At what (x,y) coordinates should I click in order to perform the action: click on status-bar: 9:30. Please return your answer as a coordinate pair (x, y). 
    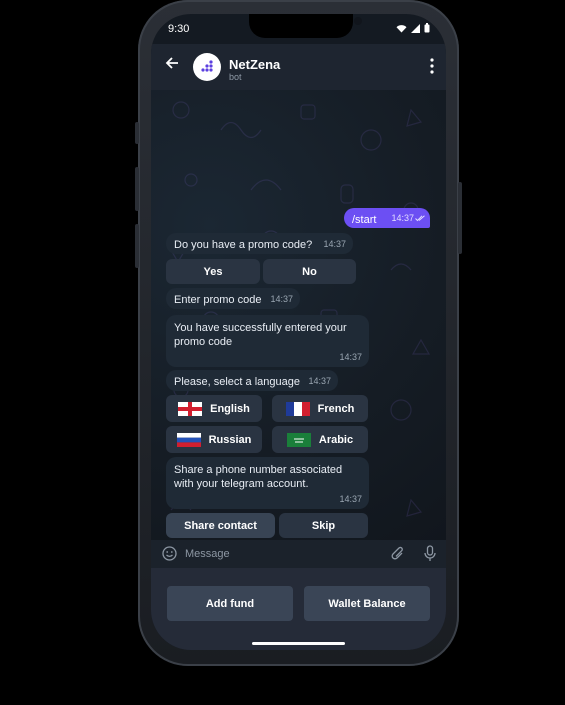
    Looking at the image, I should click on (298, 29).